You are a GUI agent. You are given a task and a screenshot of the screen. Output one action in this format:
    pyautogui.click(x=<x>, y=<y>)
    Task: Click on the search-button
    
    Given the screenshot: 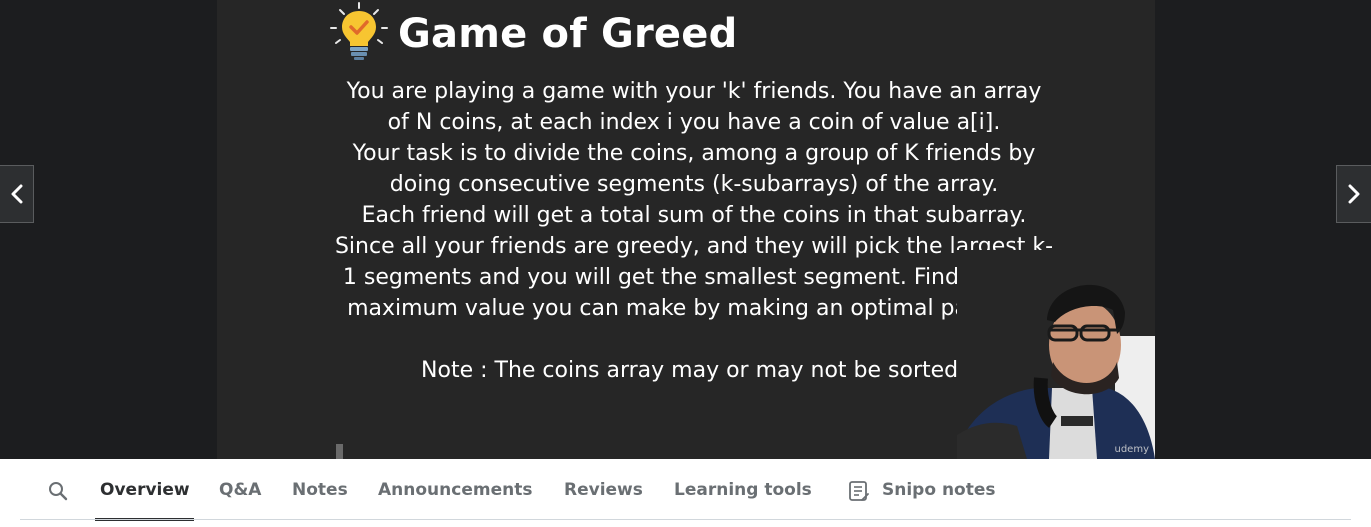 What is the action you would take?
    pyautogui.click(x=58, y=491)
    